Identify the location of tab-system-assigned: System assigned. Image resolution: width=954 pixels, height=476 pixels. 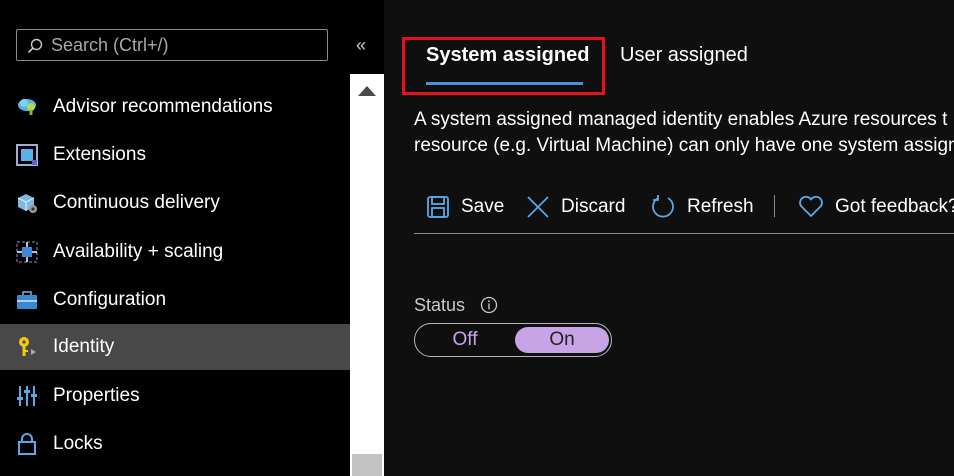
(507, 60).